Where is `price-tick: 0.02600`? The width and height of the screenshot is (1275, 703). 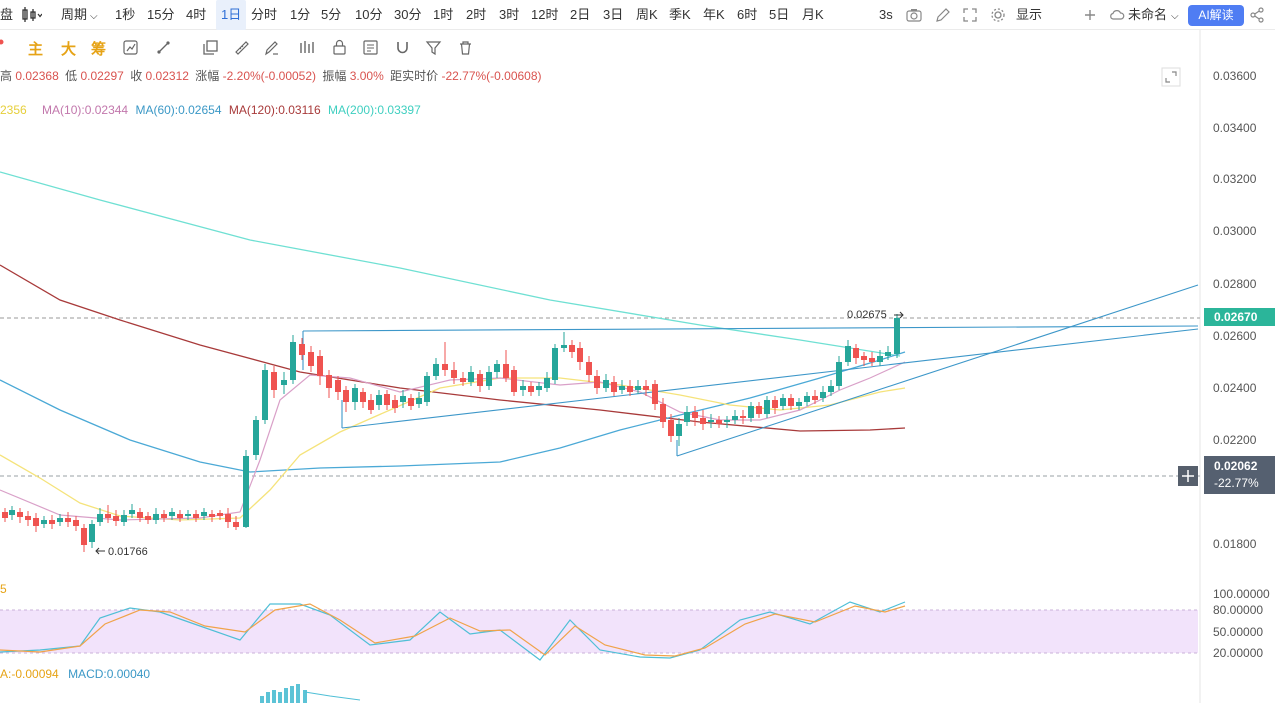 price-tick: 0.02600 is located at coordinates (1235, 336).